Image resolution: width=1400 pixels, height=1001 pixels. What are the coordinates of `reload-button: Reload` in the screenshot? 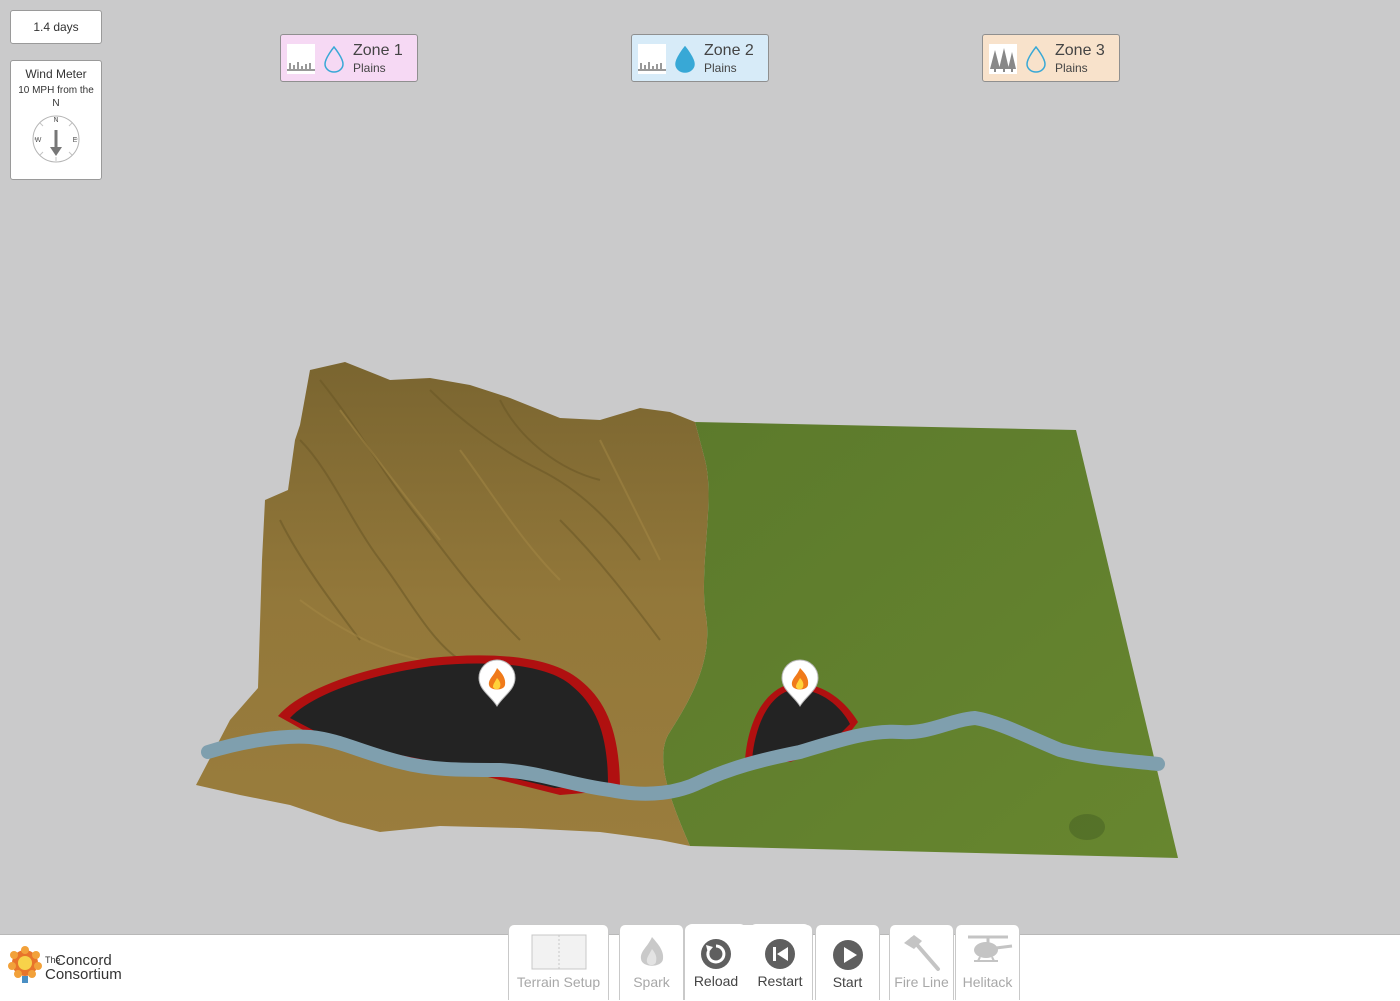 It's located at (716, 962).